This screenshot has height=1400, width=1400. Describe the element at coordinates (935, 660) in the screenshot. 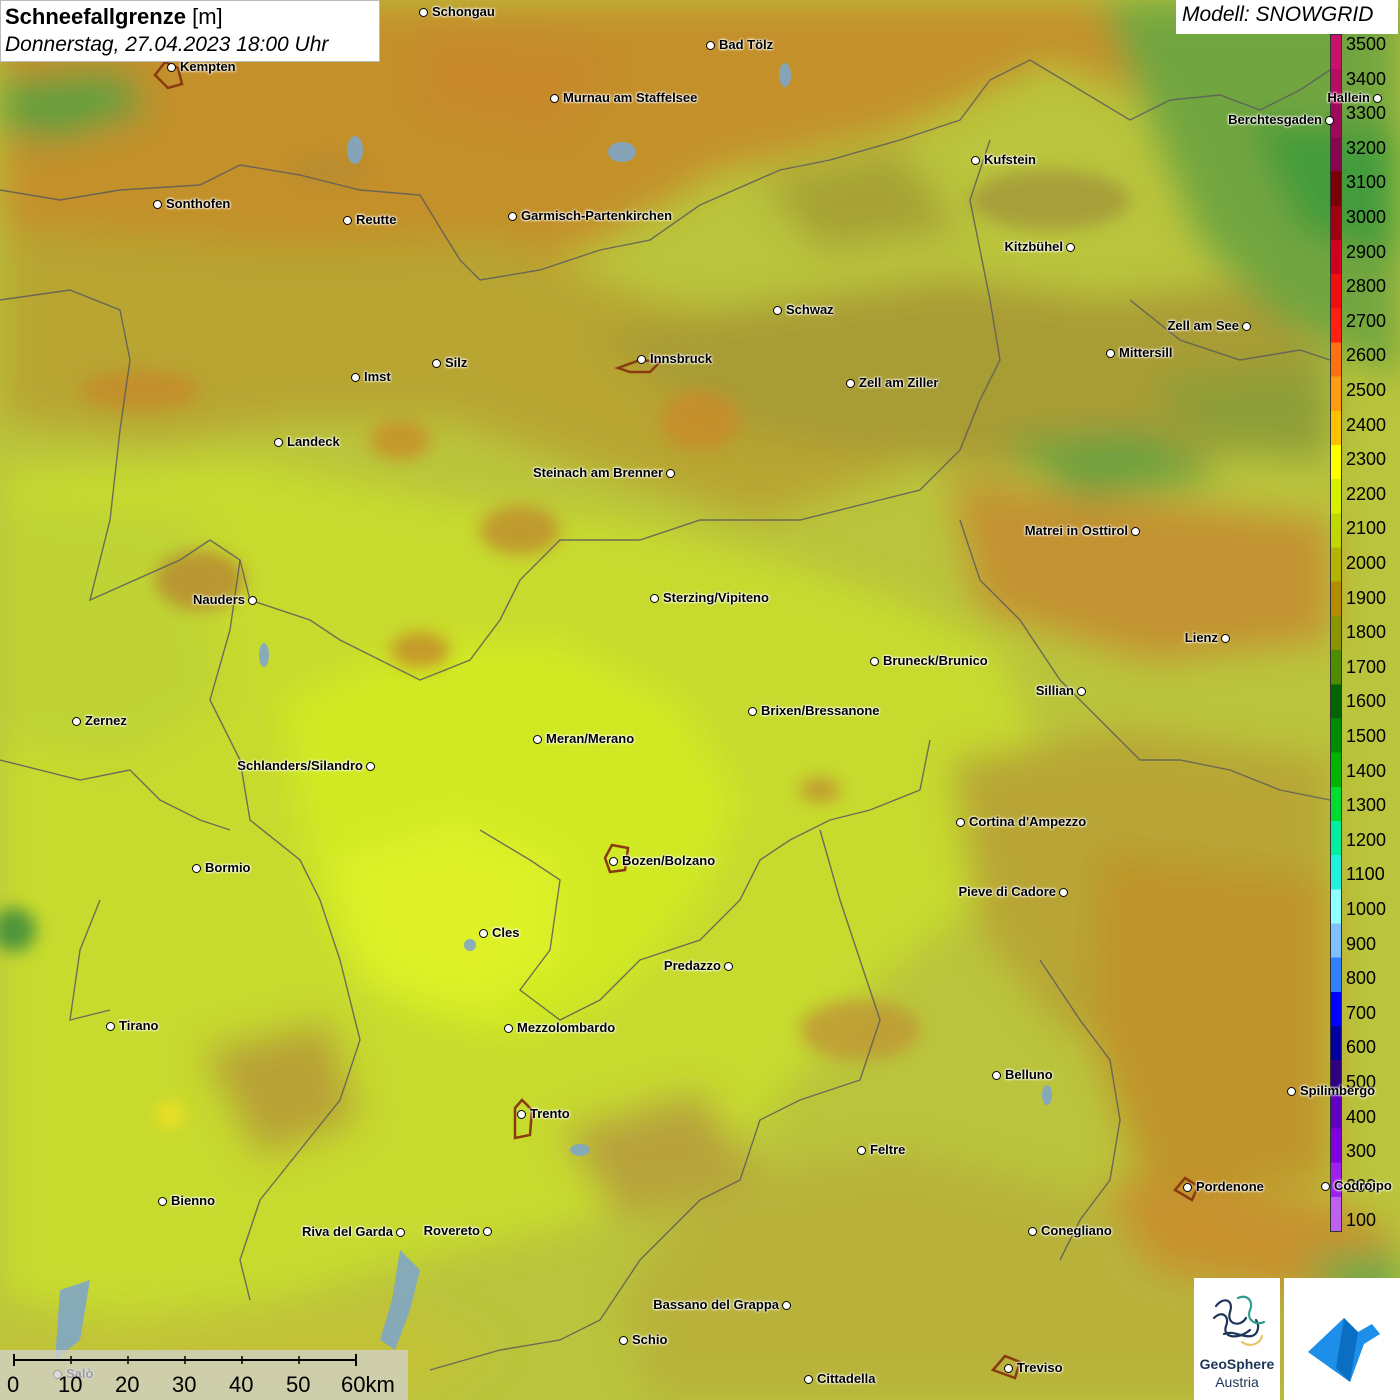

I see `city-label: Bruneck/Brunico` at that location.